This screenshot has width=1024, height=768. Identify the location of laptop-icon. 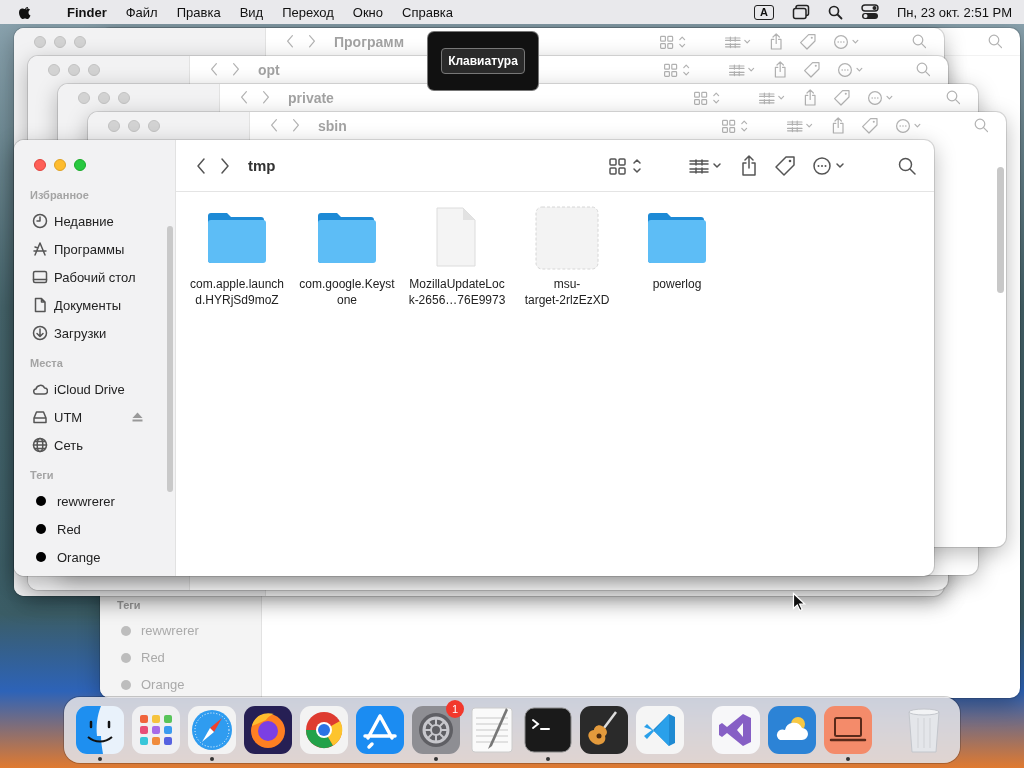
(848, 730).